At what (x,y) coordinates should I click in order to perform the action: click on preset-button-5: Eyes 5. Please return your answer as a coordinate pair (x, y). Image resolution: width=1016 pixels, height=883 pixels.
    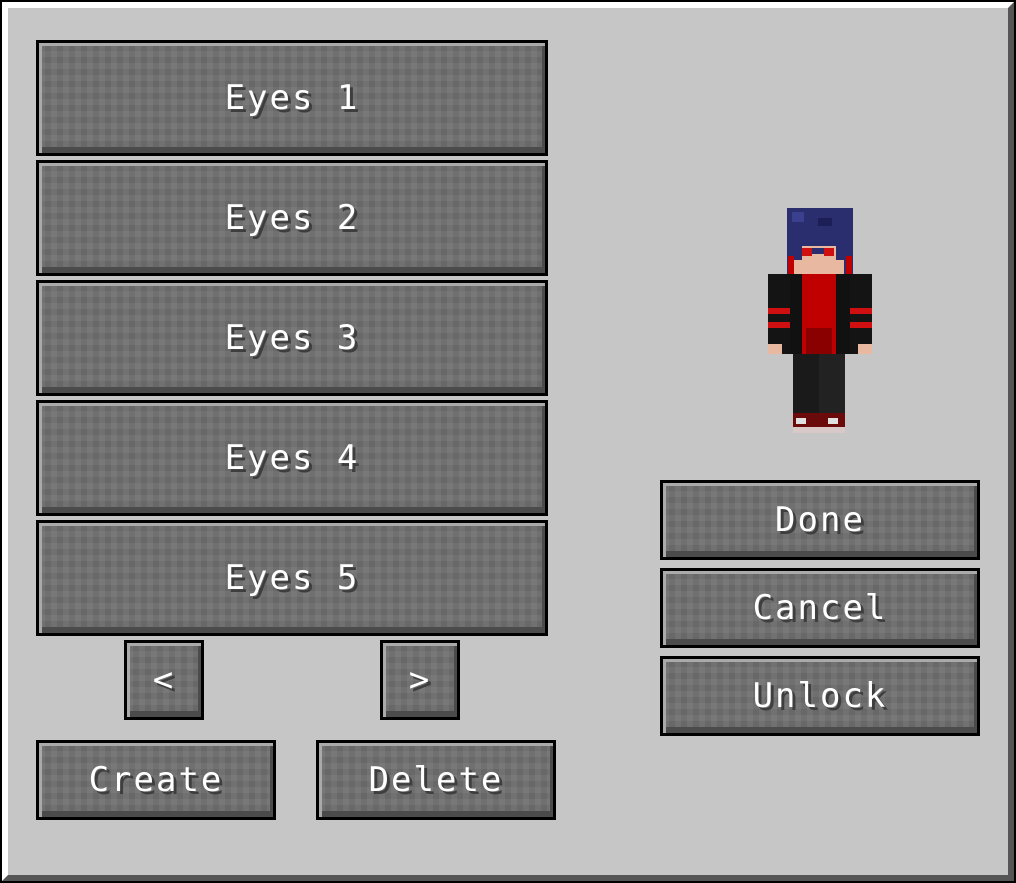
    Looking at the image, I should click on (292, 578).